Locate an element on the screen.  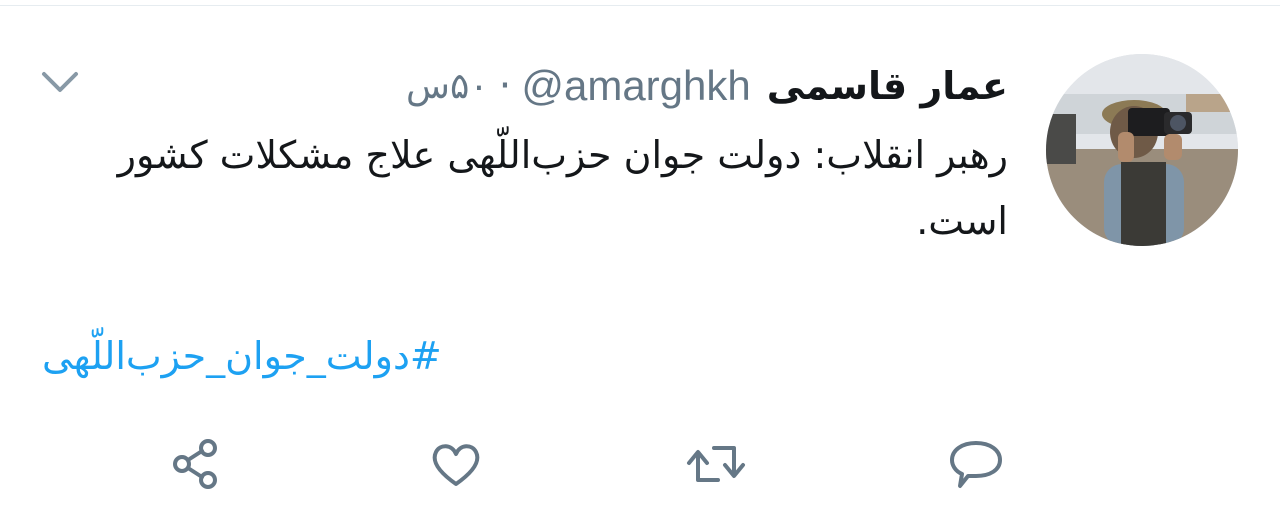
like-button is located at coordinates (456, 464).